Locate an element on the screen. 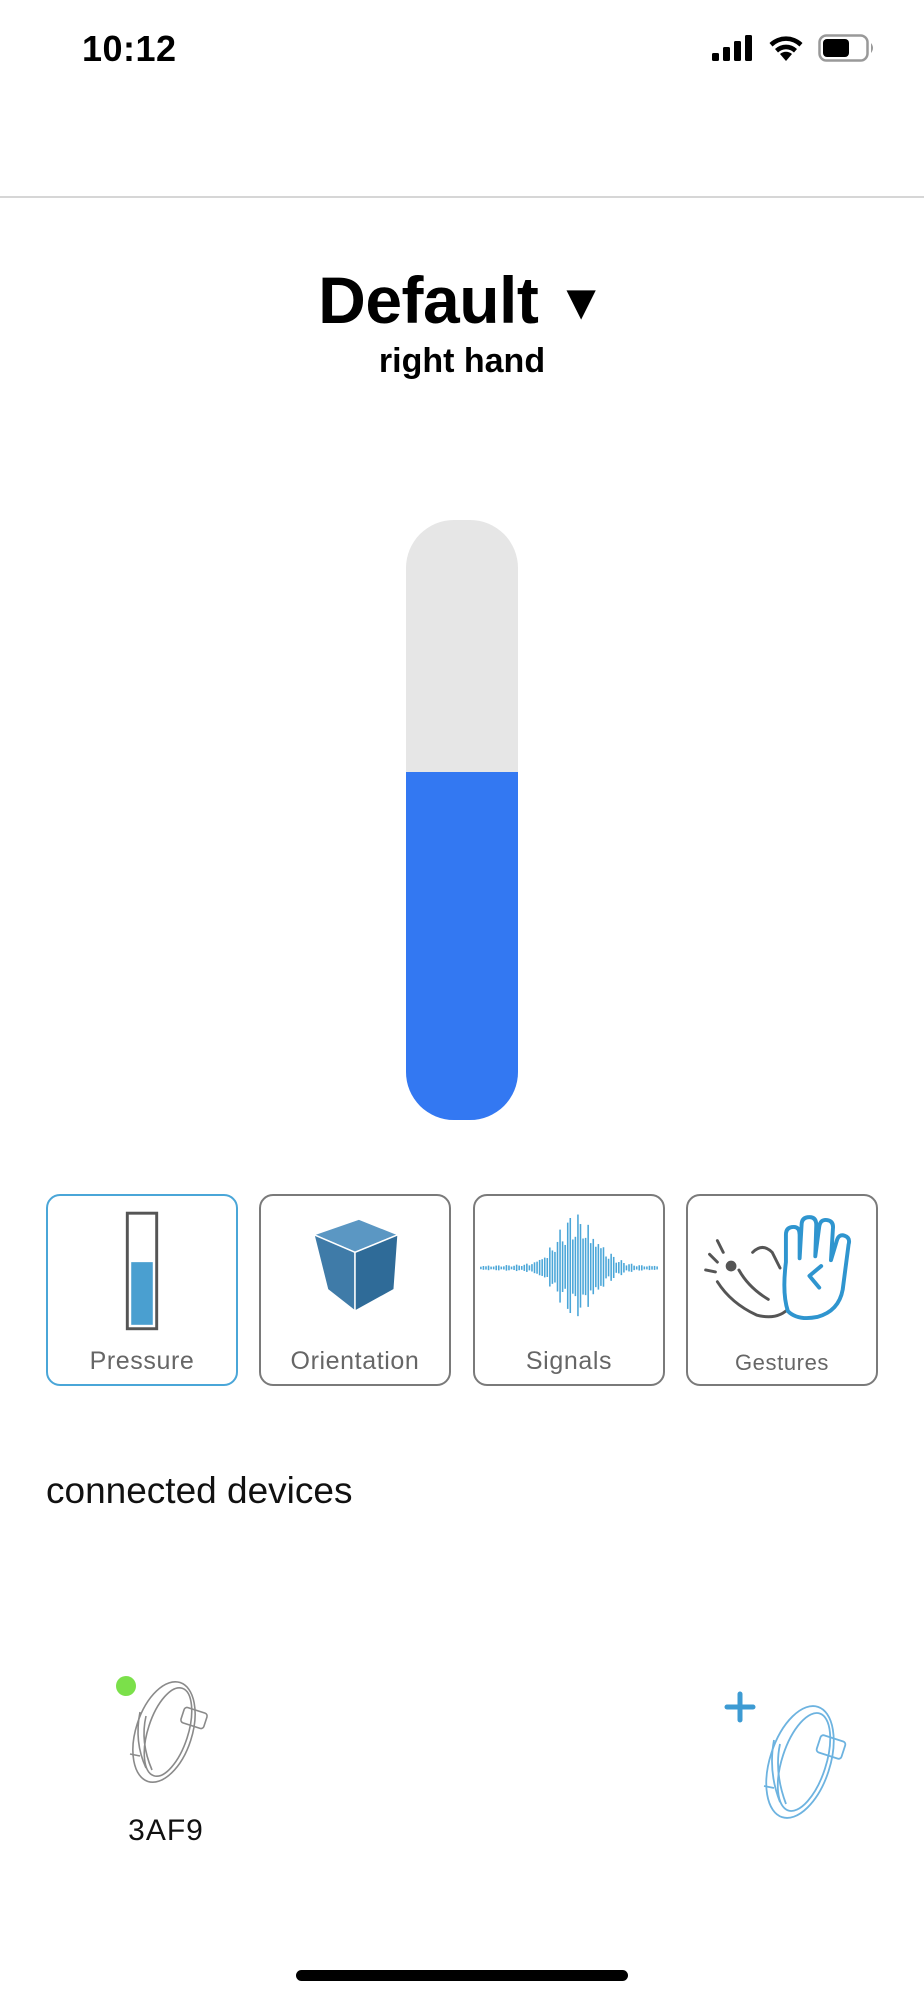 This screenshot has height=2000, width=924. mode-tiles: Pressure Orientation Signals Gestures is located at coordinates (462, 1290).